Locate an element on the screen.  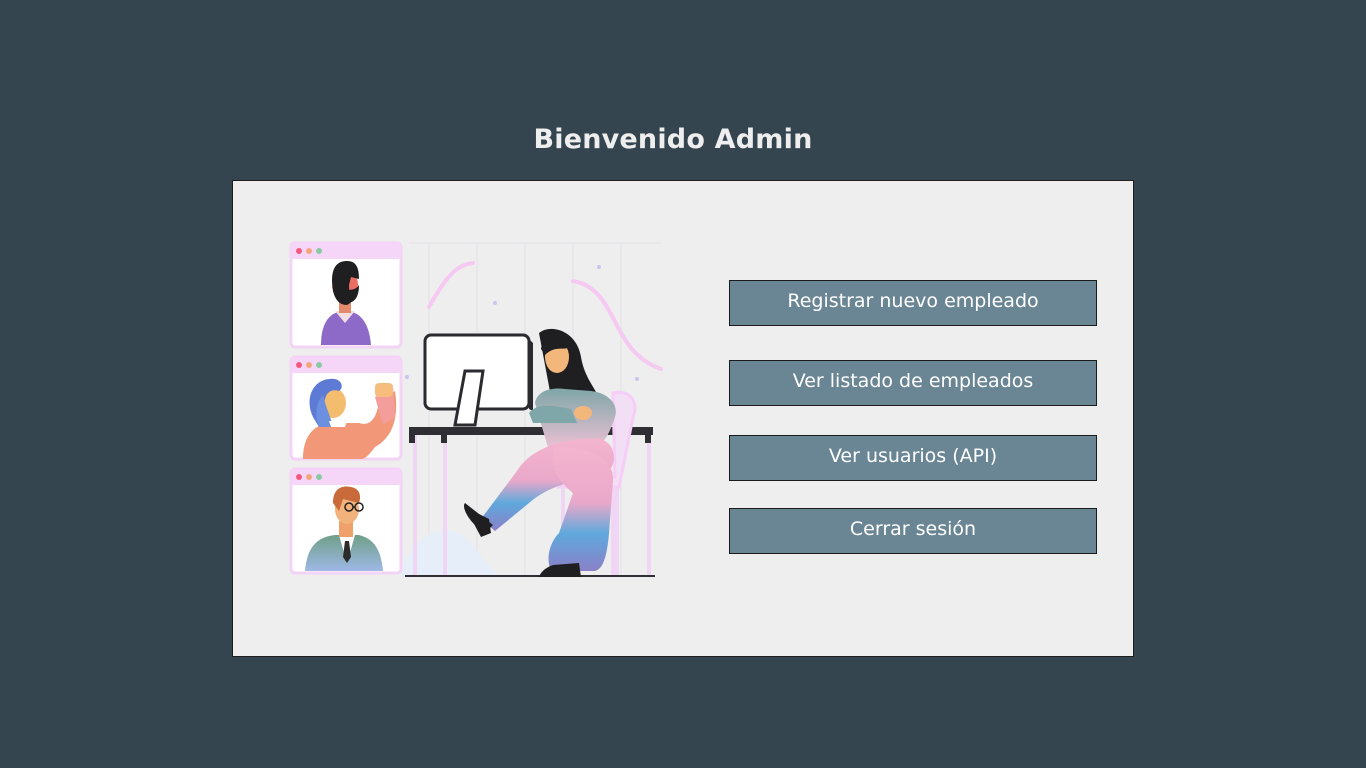
logout-button: Cerrar sesión is located at coordinates (913, 531).